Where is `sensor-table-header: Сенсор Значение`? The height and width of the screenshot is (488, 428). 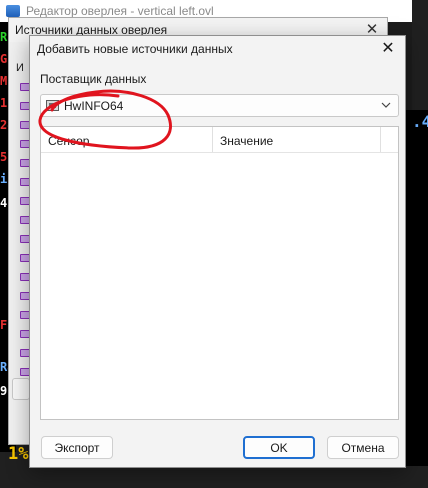
sensor-table-header: Сенсор Значение is located at coordinates (219, 140).